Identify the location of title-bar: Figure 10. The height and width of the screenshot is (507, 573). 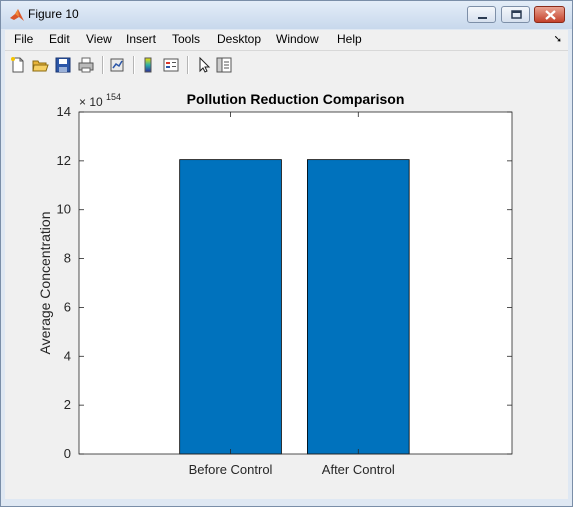
(286, 15).